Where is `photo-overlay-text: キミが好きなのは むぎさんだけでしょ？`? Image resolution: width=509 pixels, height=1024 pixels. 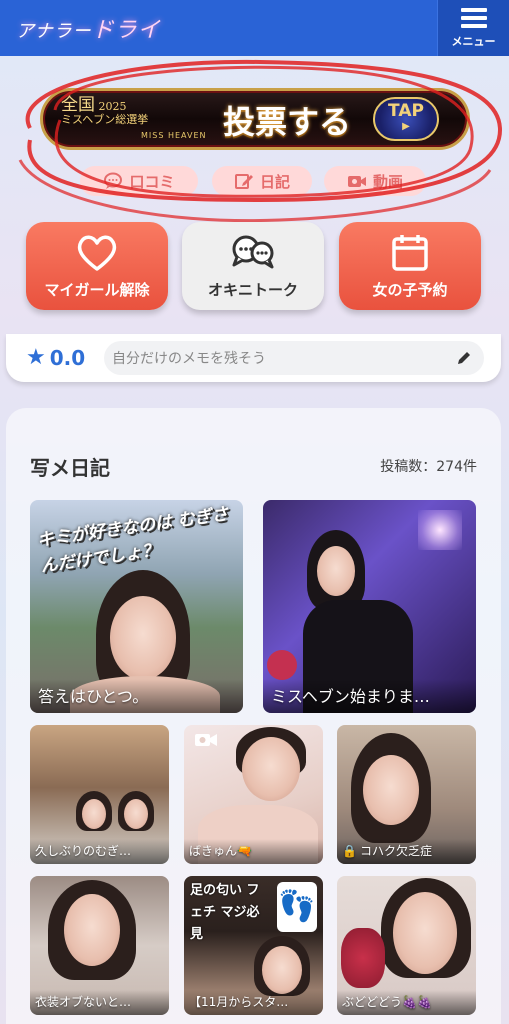
photo-overlay-text: キミが好きなのは むぎさんだけでしょ？ is located at coordinates (132, 540).